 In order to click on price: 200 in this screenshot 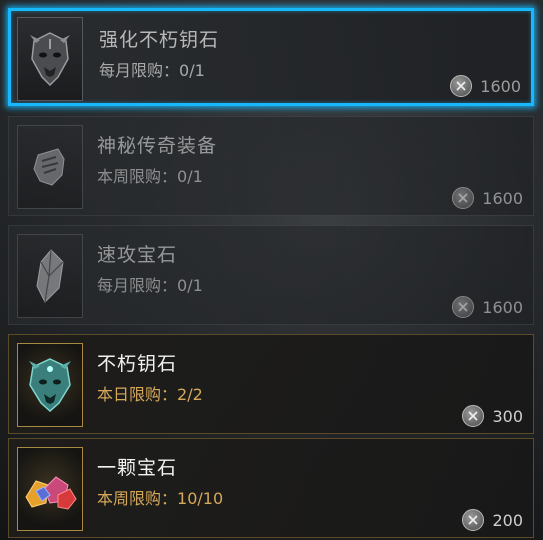, I will do `click(492, 520)`.